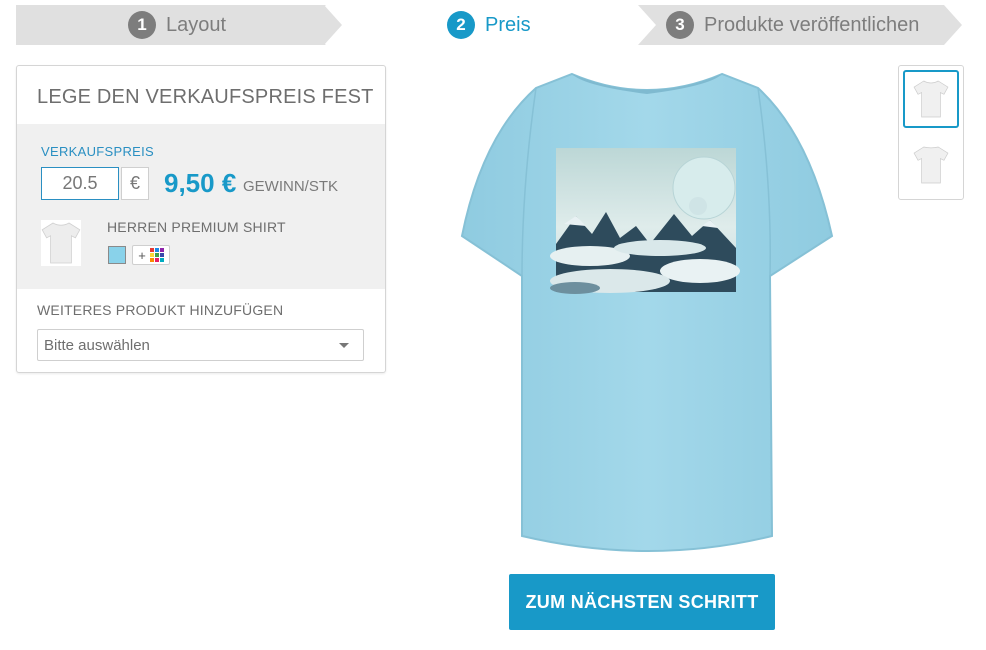 The height and width of the screenshot is (650, 986). Describe the element at coordinates (645, 221) in the screenshot. I see `design-print` at that location.